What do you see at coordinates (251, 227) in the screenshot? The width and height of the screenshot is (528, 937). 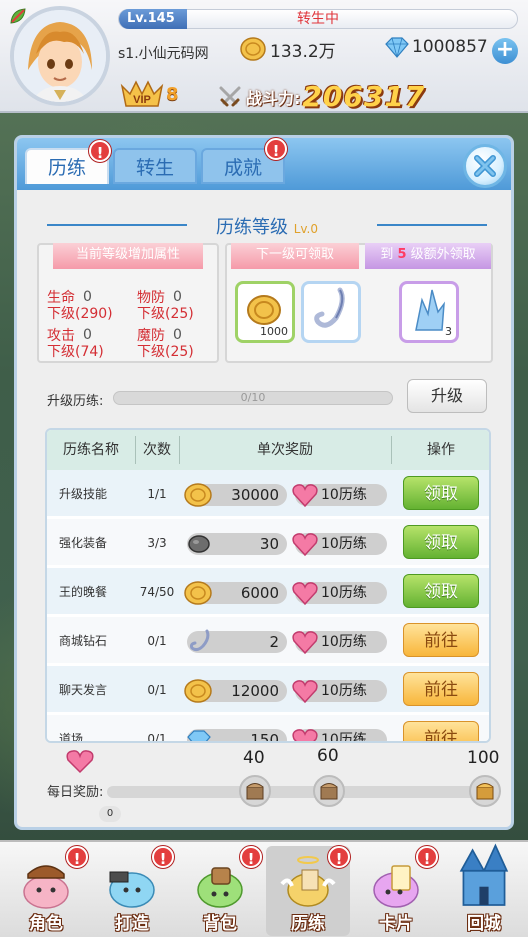 I see `section-title-text: 历练等级` at bounding box center [251, 227].